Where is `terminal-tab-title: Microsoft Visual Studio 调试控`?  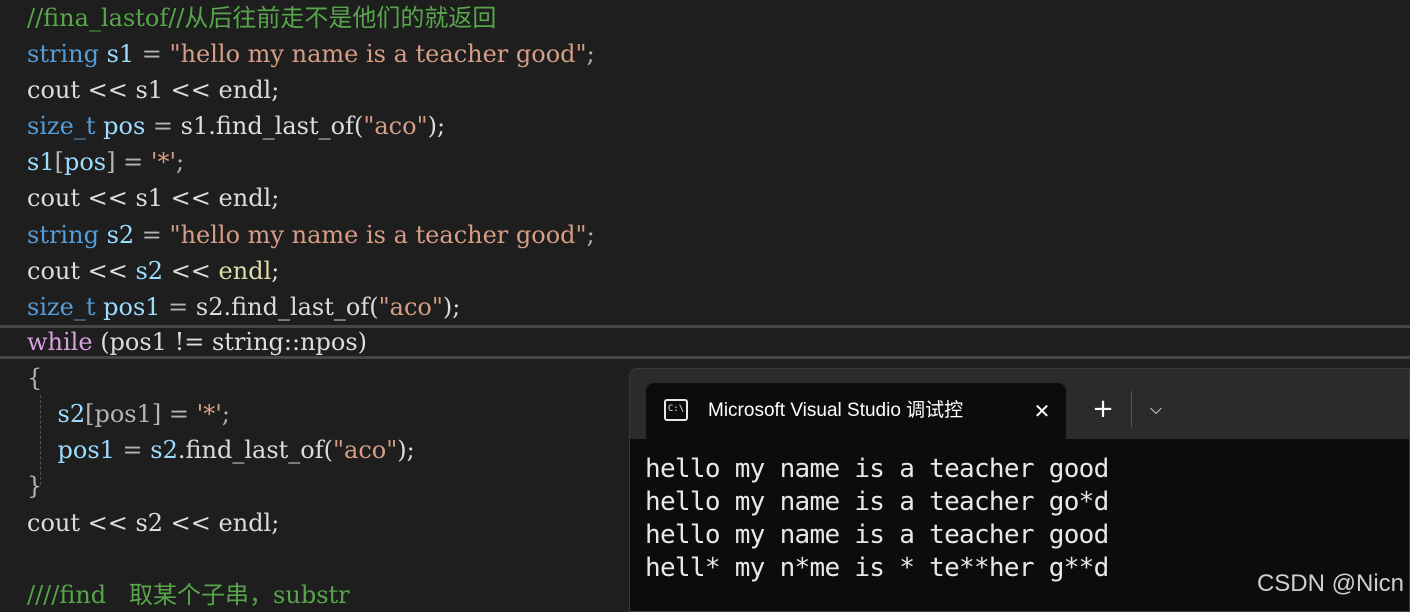
terminal-tab-title: Microsoft Visual Studio 调试控 is located at coordinates (836, 410).